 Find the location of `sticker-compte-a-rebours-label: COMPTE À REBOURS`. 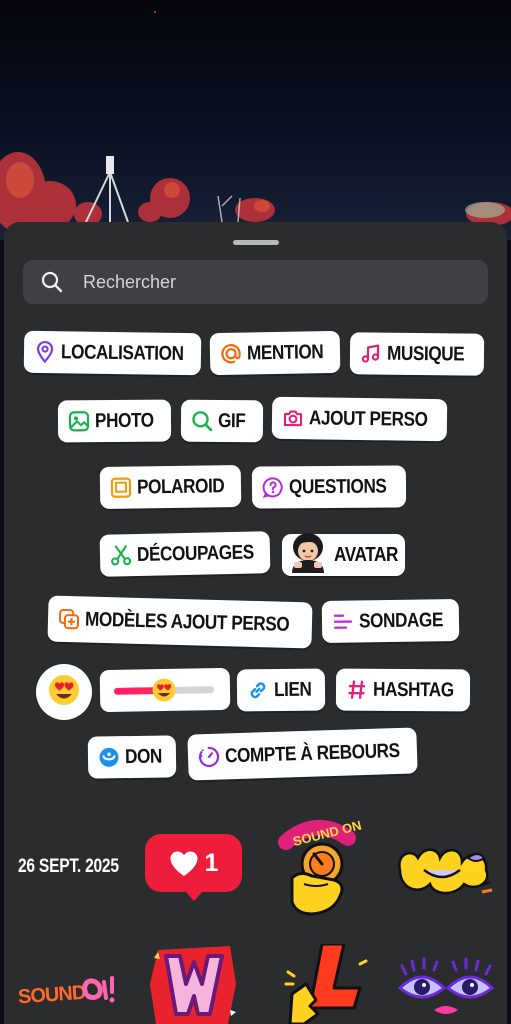

sticker-compte-a-rebours-label: COMPTE À REBOURS is located at coordinates (312, 753).